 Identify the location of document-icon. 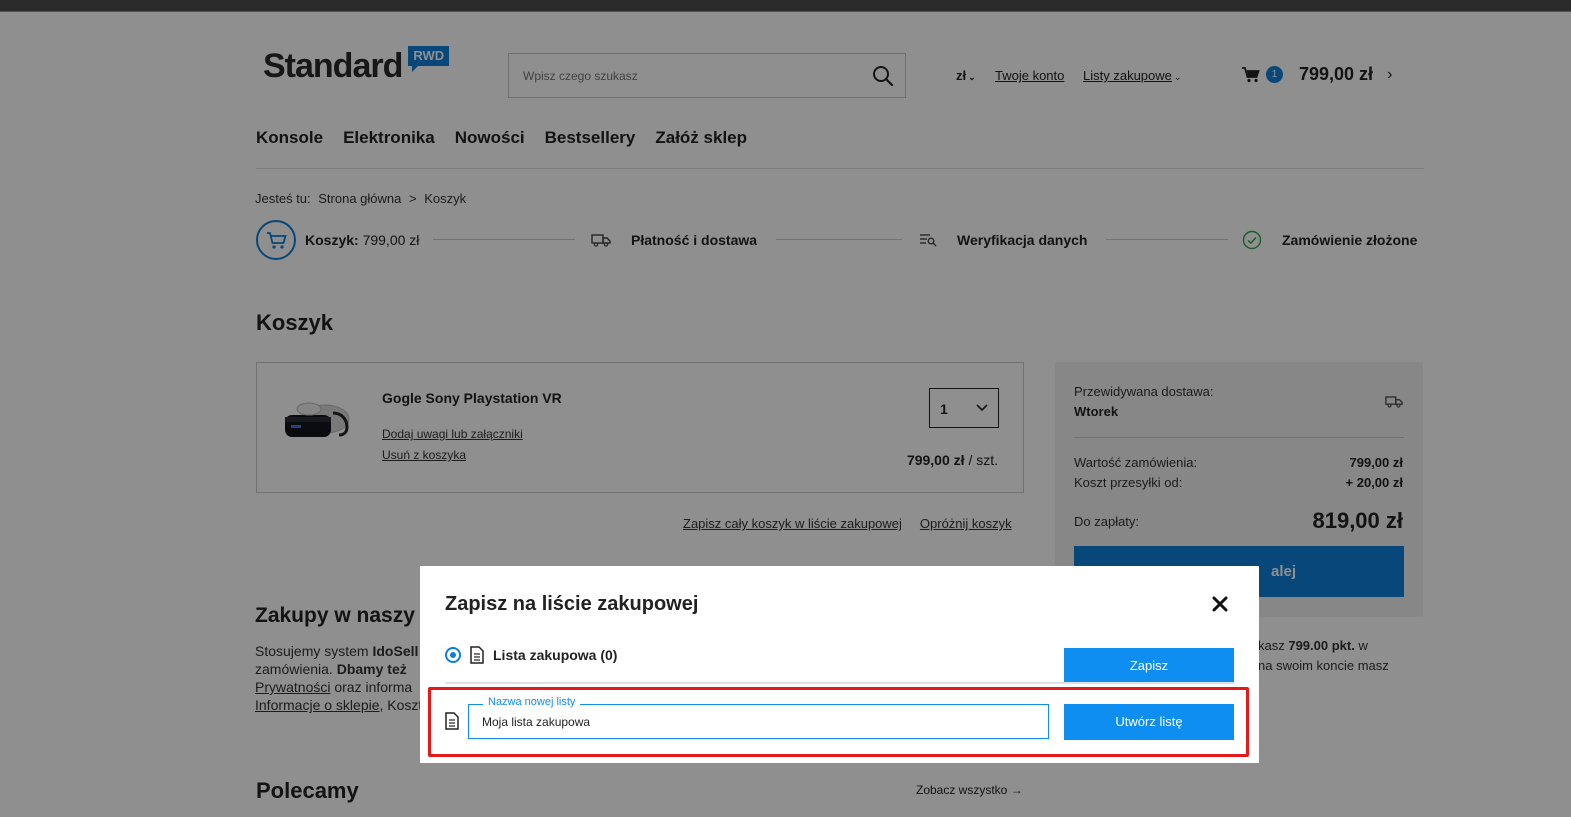
(477, 655).